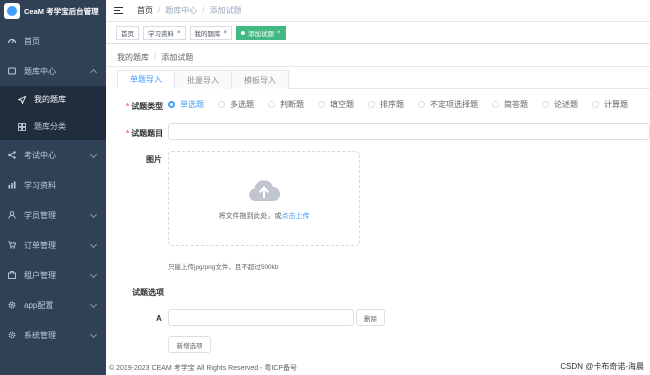  What do you see at coordinates (133, 57) in the screenshot?
I see `breadcrumb-item: 我的题库` at bounding box center [133, 57].